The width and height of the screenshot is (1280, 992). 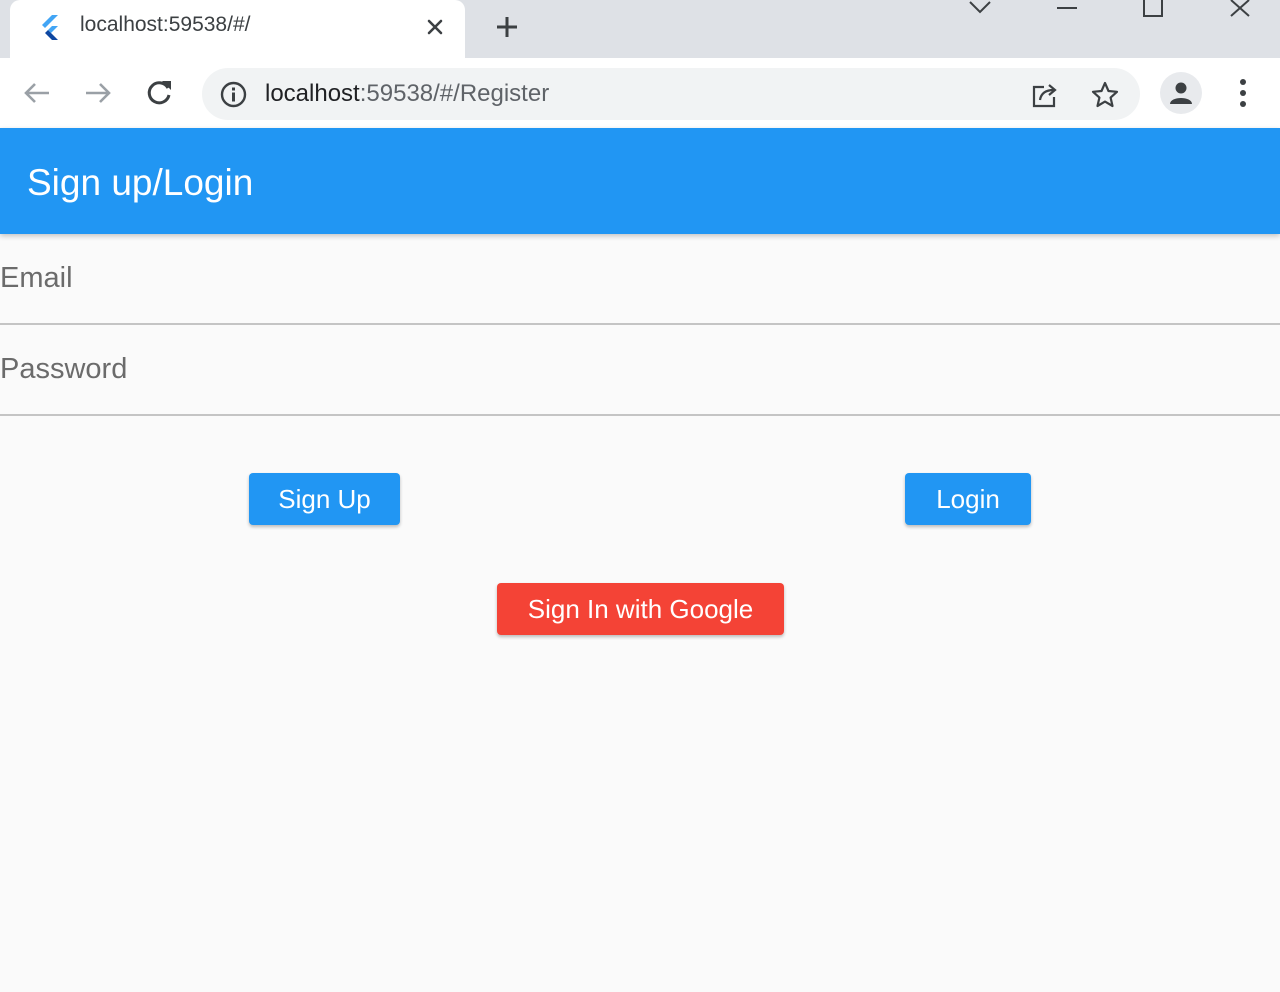 What do you see at coordinates (640, 181) in the screenshot?
I see `app-bar: Sign up/Login` at bounding box center [640, 181].